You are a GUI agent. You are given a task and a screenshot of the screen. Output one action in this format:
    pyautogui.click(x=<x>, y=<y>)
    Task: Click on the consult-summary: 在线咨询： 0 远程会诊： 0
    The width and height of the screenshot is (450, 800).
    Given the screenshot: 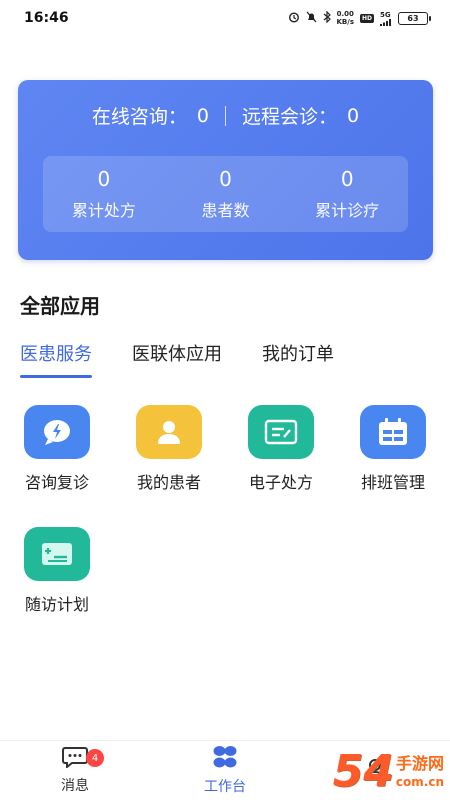 What is the action you would take?
    pyautogui.click(x=225, y=115)
    